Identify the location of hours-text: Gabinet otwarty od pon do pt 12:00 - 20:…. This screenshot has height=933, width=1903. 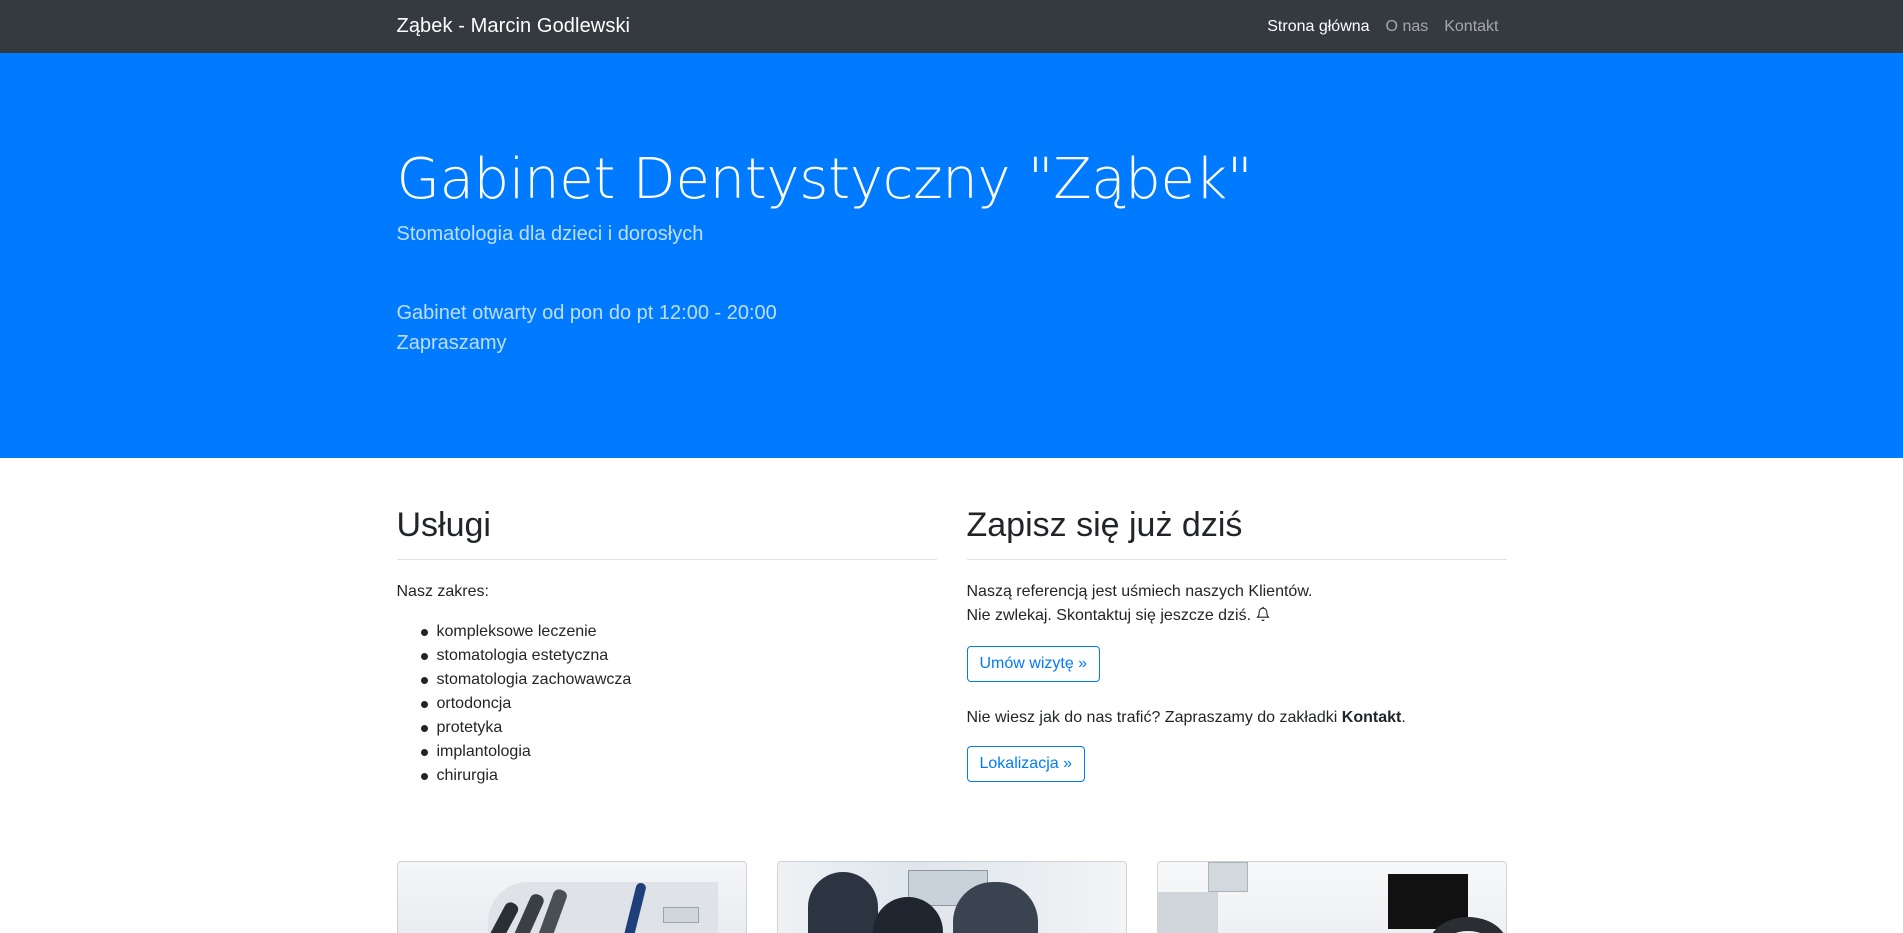
(586, 312).